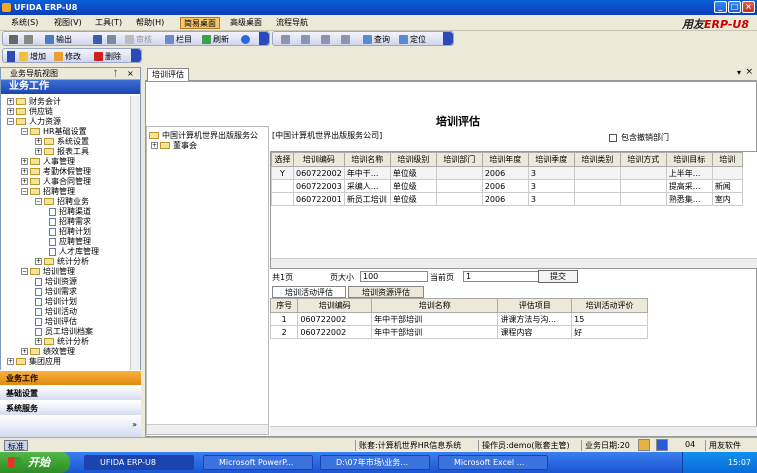  I want to click on tab-training-evaluation: 培训评估, so click(168, 74).